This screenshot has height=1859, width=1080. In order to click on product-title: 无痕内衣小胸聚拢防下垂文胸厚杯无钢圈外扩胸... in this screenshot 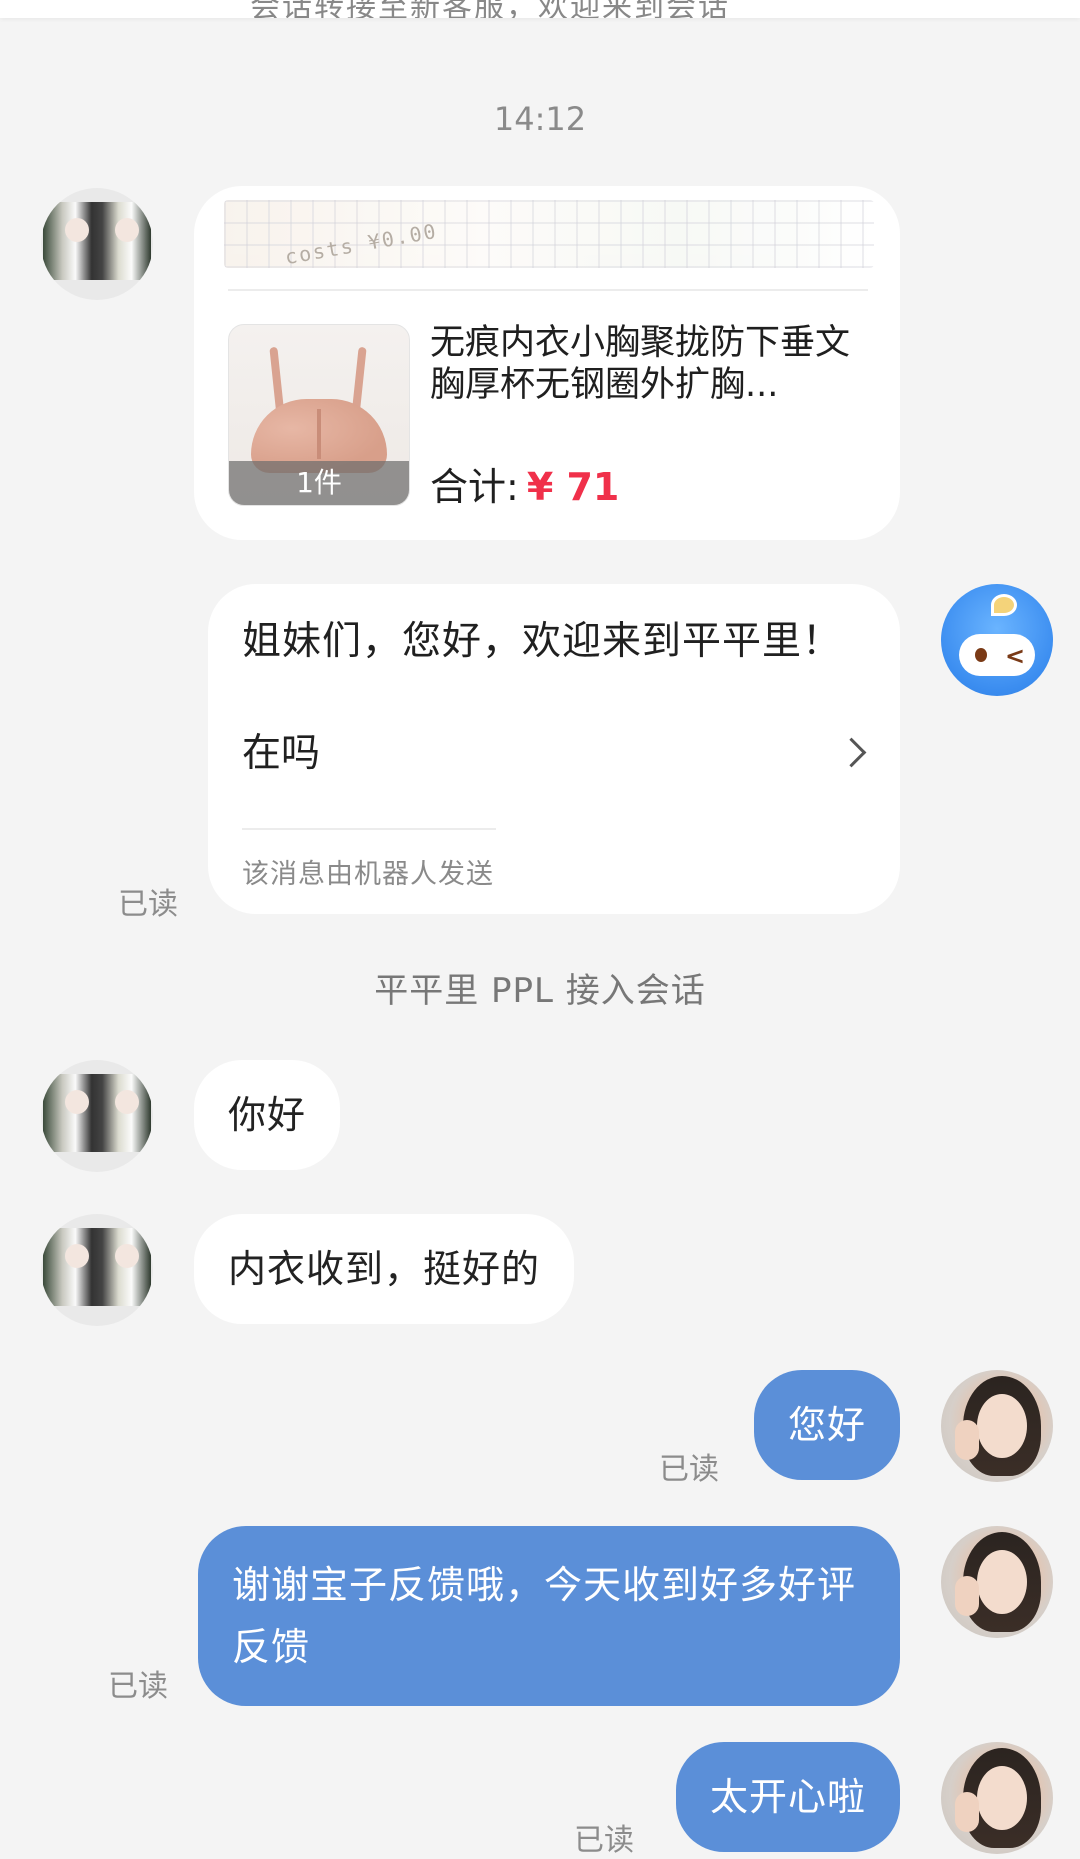, I will do `click(640, 364)`.